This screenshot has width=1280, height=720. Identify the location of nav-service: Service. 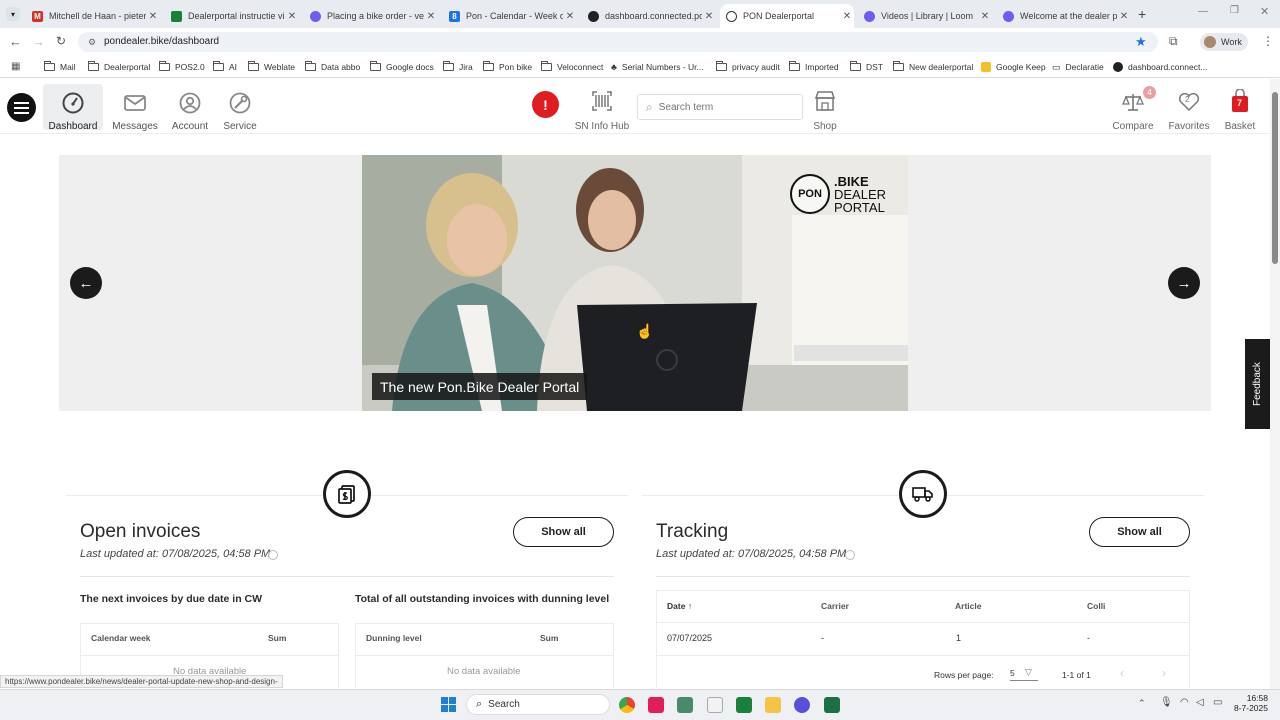
(240, 108).